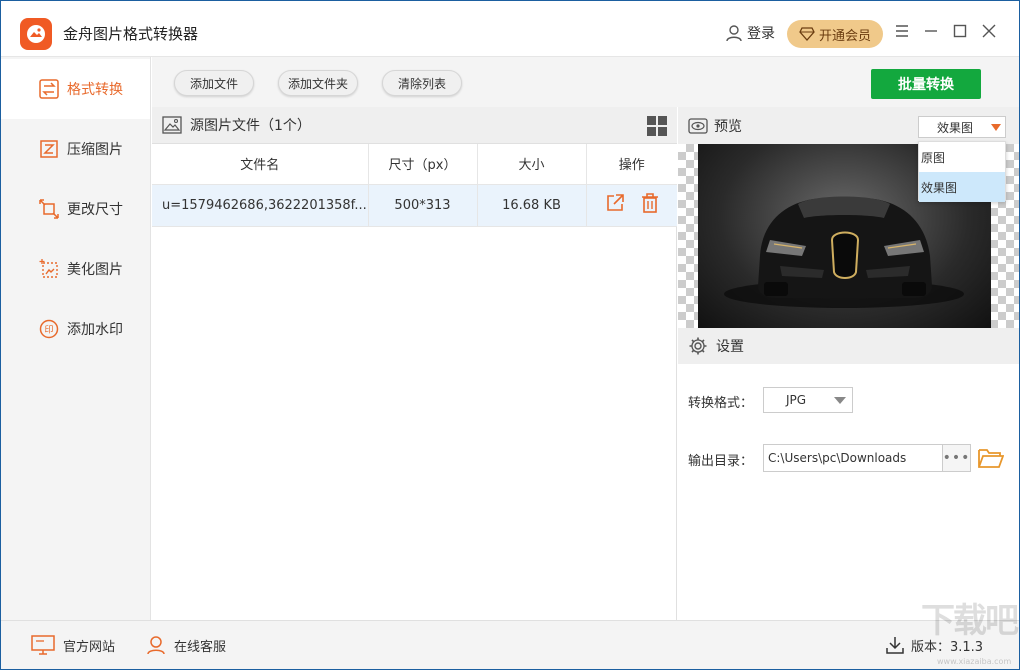 This screenshot has width=1020, height=670. I want to click on sidebar-item-label: 压缩图片, so click(95, 149).